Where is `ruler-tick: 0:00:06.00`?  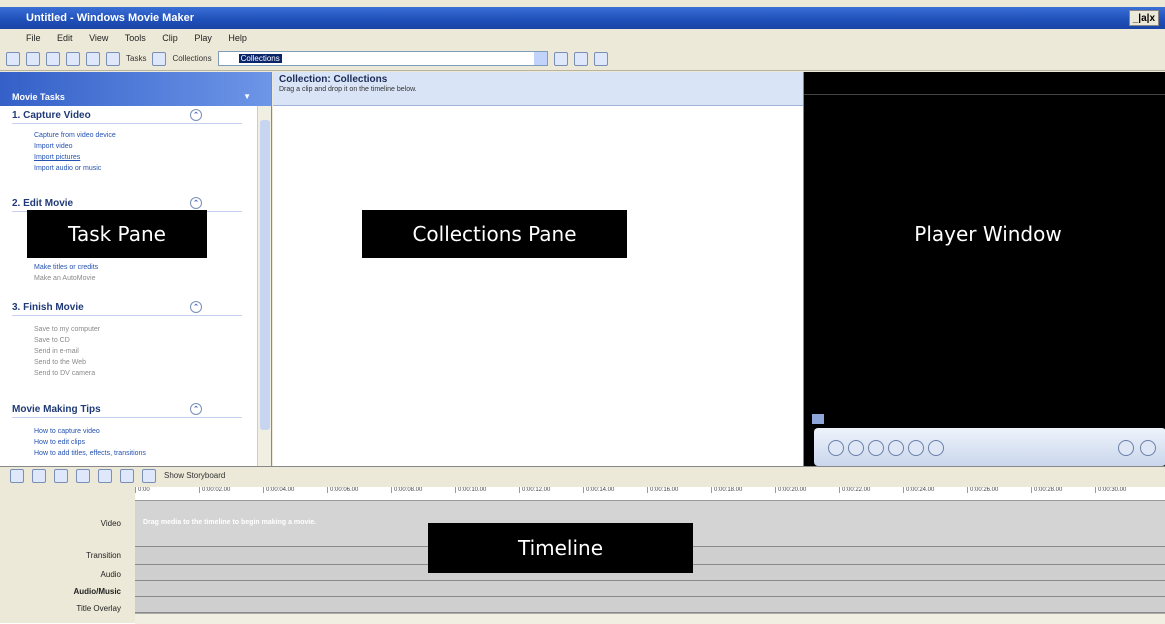
ruler-tick: 0:00:06.00 is located at coordinates (359, 490).